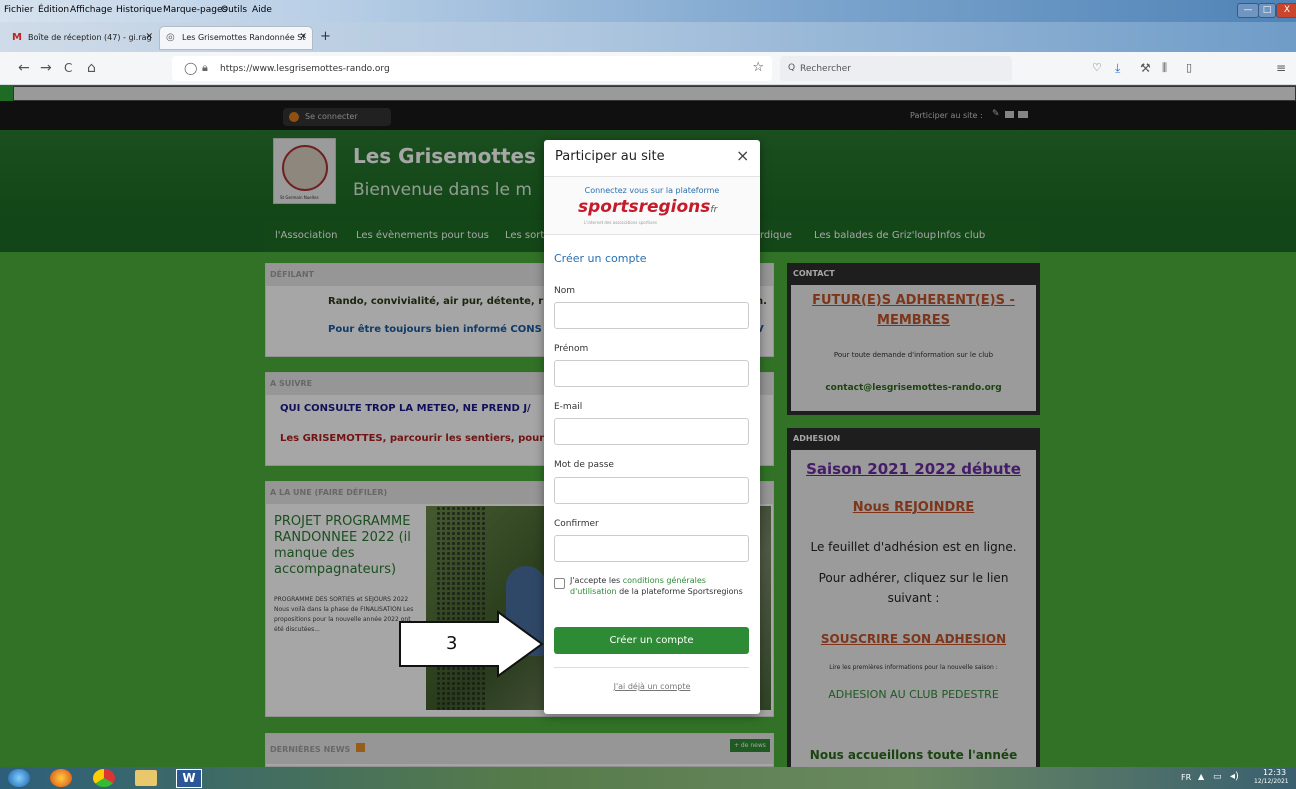 Image resolution: width=1296 pixels, height=789 pixels. I want to click on search-icon: Q, so click(792, 68).